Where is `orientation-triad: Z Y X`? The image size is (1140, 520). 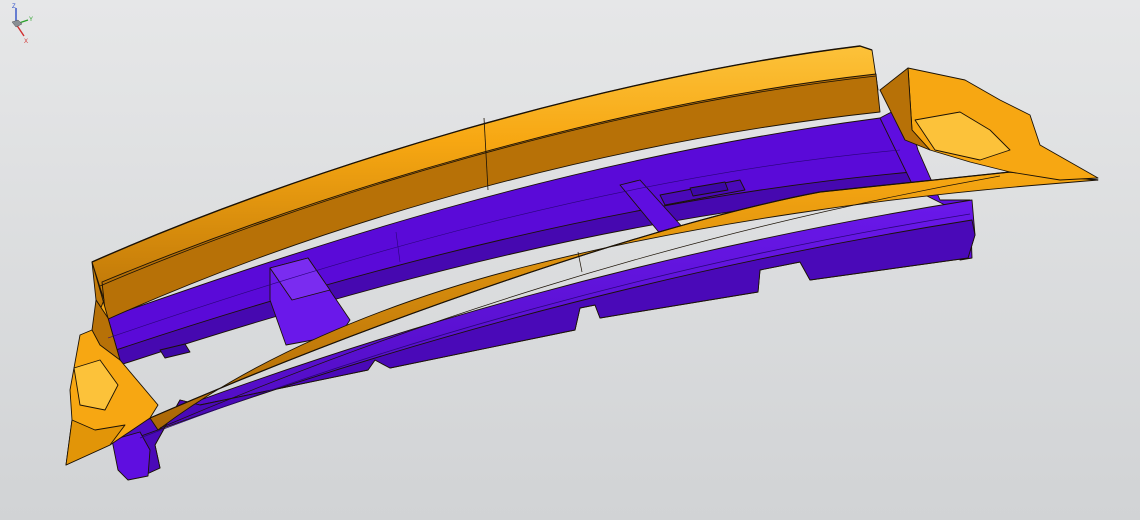 orientation-triad: Z Y X is located at coordinates (18, 23).